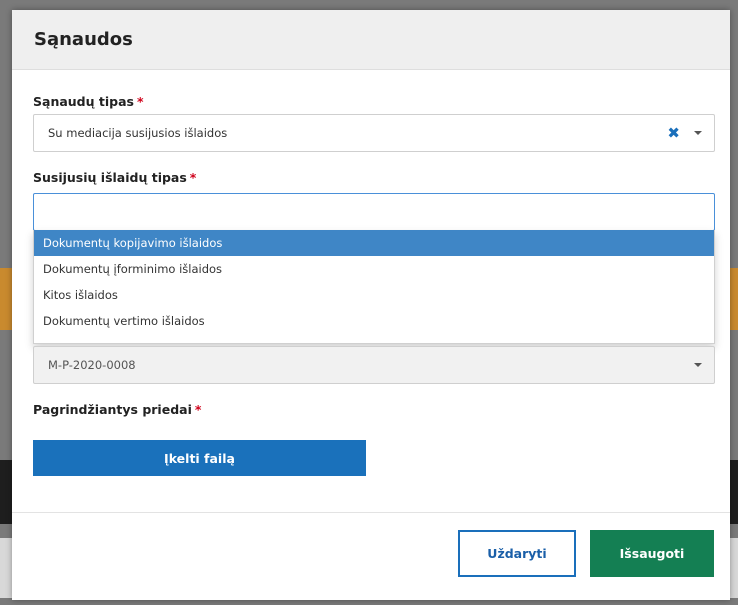 This screenshot has width=738, height=605. What do you see at coordinates (199, 458) in the screenshot?
I see `upload-file-button: Įkelti failą` at bounding box center [199, 458].